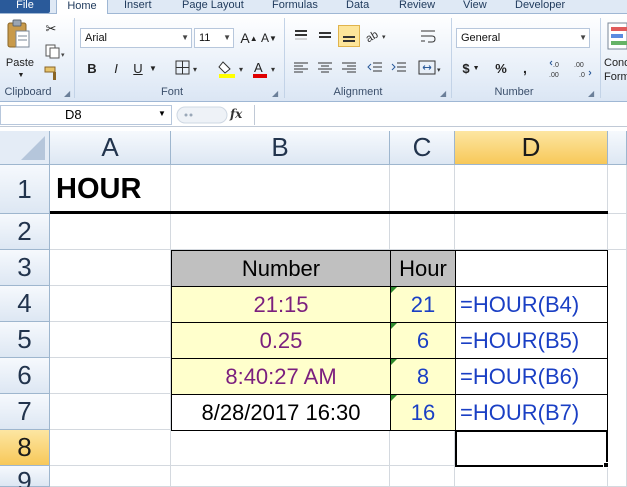  I want to click on orientation-button: ab ▾, so click(377, 35).